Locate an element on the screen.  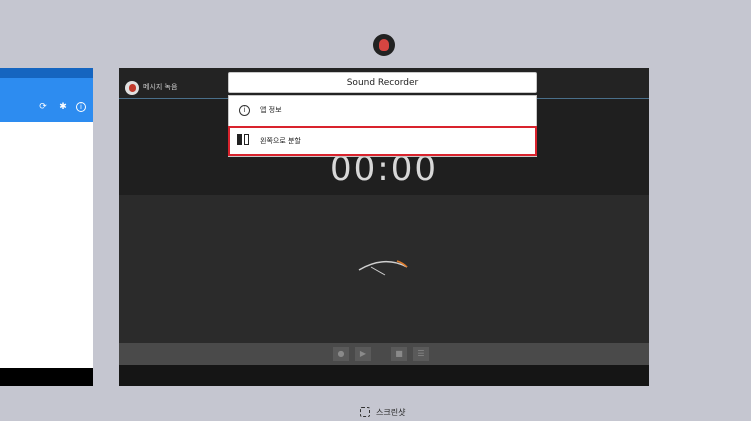
menu-item-label: 앱 정보 is located at coordinates (271, 110).